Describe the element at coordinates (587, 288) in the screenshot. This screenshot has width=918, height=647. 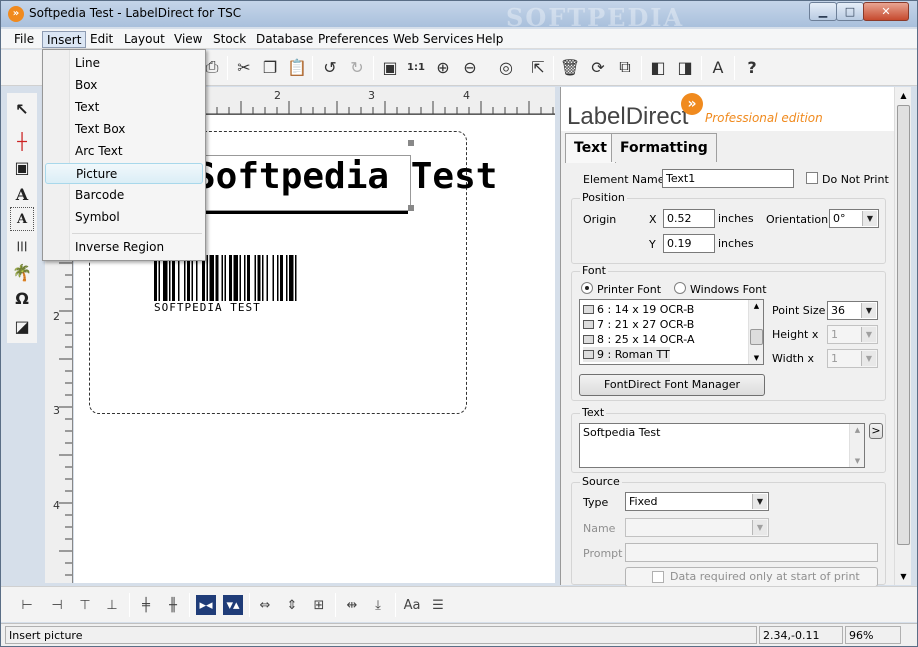
I see `printer-font-radio` at that location.